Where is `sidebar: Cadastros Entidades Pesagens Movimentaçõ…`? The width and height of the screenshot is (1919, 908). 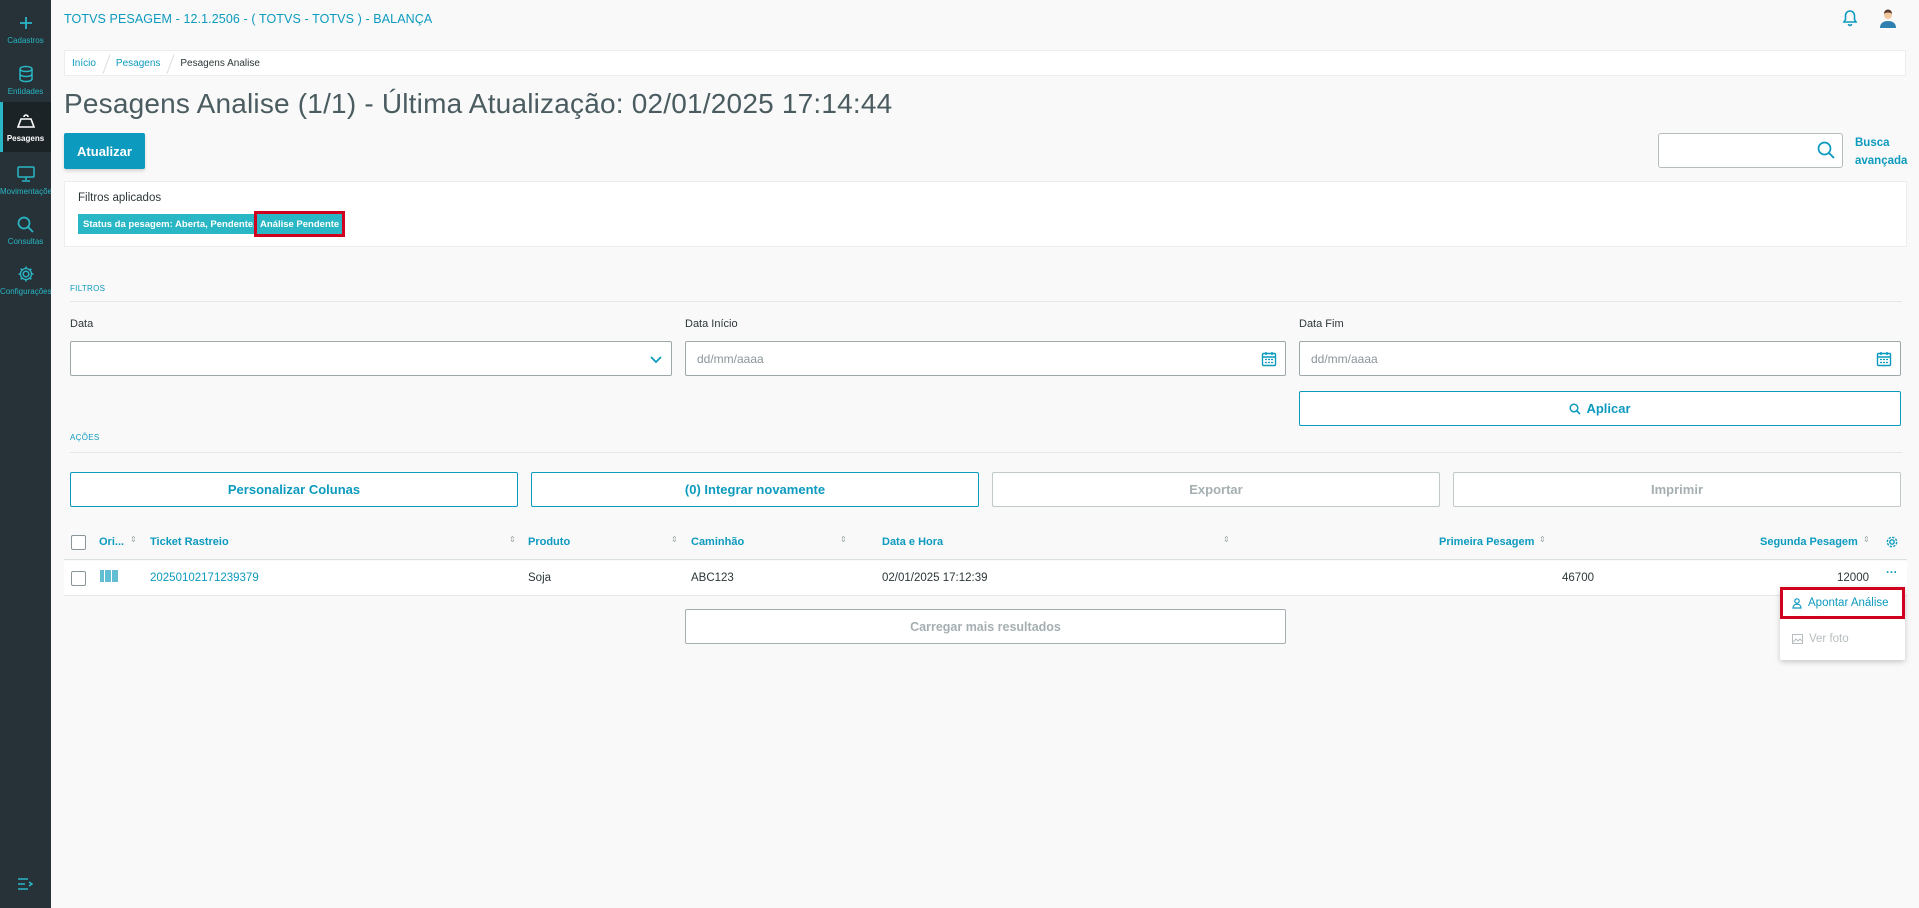
sidebar: Cadastros Entidades Pesagens Movimentaçõ… is located at coordinates (25, 454).